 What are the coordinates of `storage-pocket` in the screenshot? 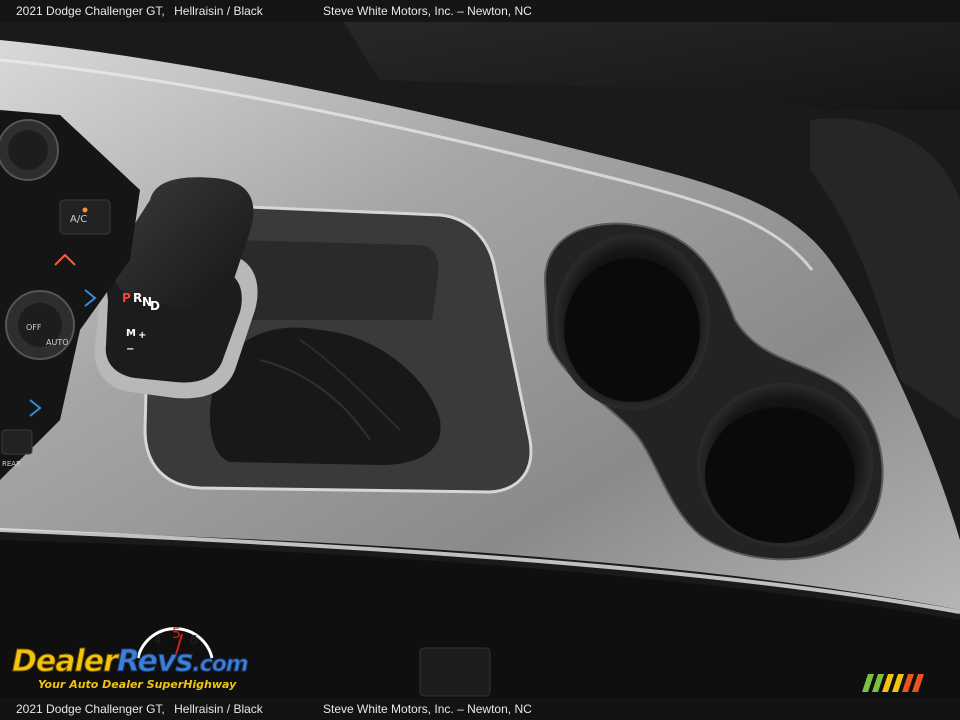 It's located at (334, 280).